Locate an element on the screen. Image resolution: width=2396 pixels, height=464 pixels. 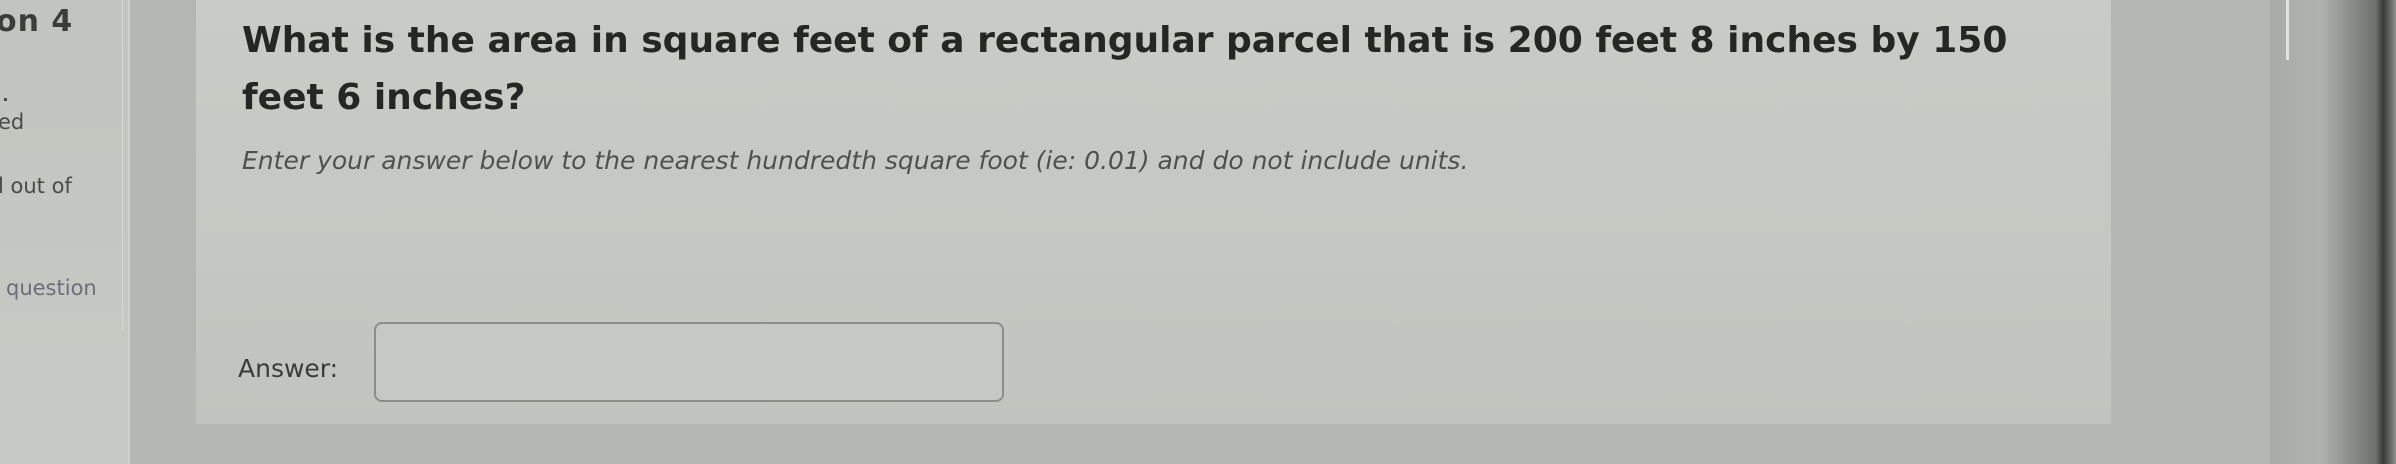
question-info-sidebar: on 4 ed l out of question is located at coordinates (65, 232).